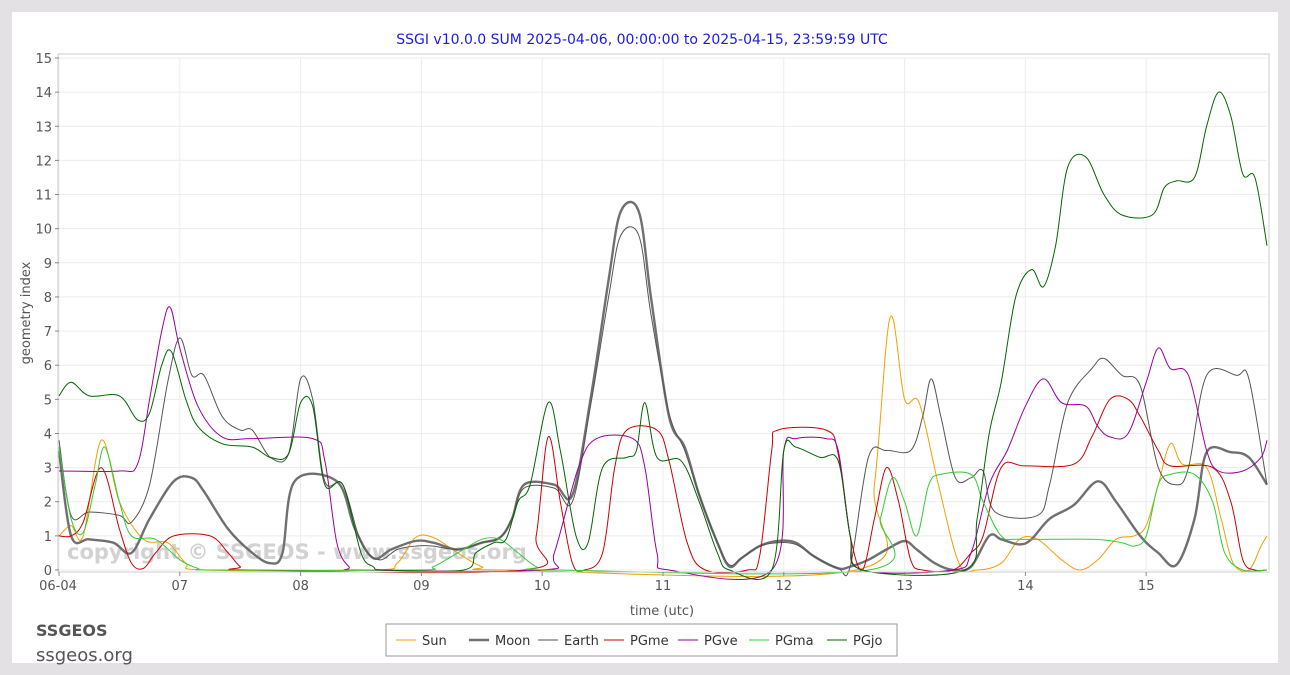  What do you see at coordinates (72, 630) in the screenshot?
I see `brand-name: SSGEOS` at bounding box center [72, 630].